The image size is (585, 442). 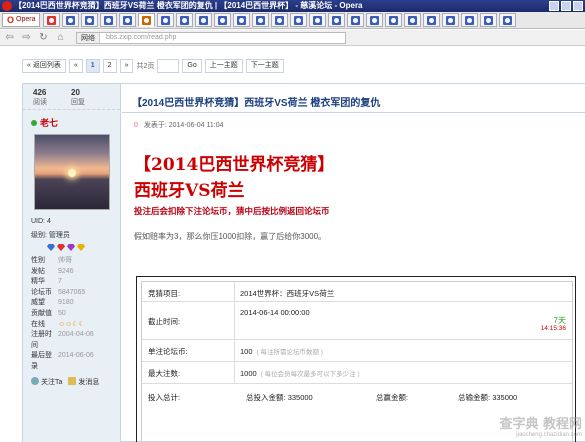 What do you see at coordinates (223, 66) in the screenshot?
I see `prev-topic-button: 上一主题` at bounding box center [223, 66].